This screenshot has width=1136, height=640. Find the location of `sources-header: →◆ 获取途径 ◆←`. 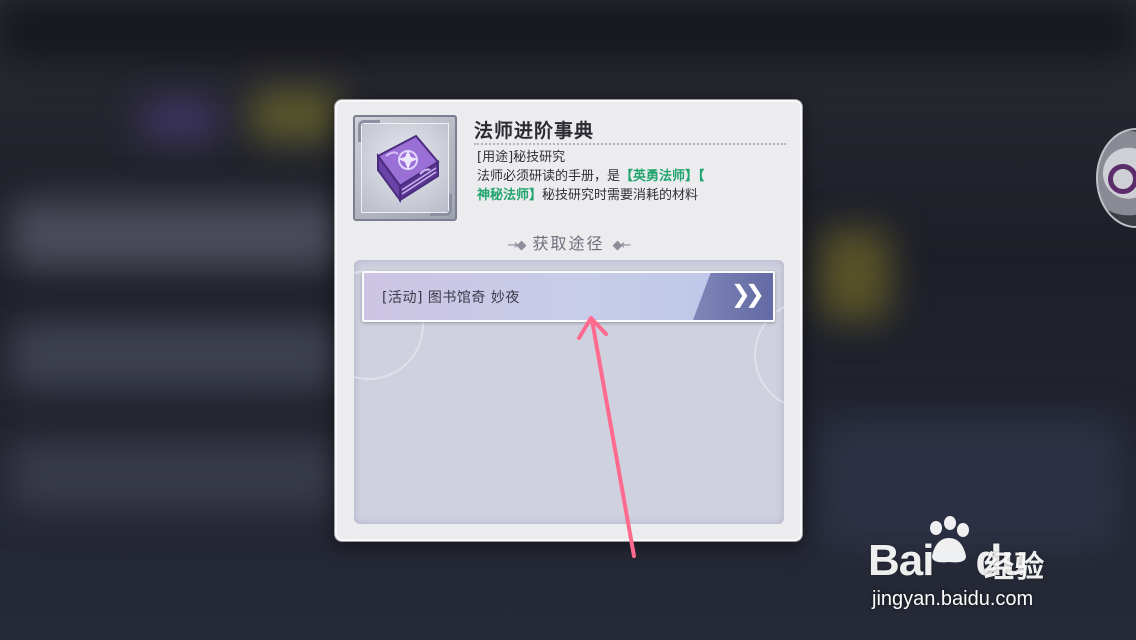

sources-header: →◆ 获取途径 ◆← is located at coordinates (568, 242).